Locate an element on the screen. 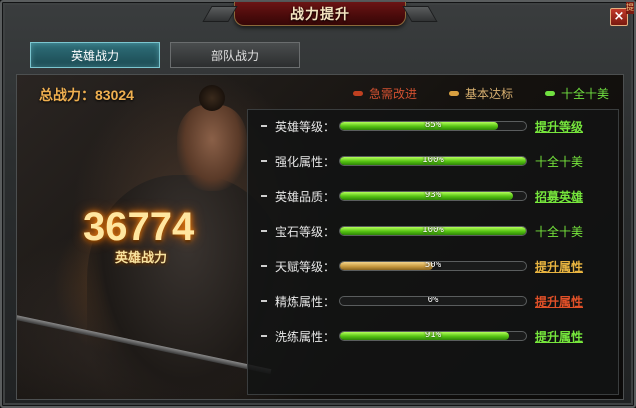 This screenshot has width=636, height=408. stat-row: 精炼属性： 0% 提升属性 is located at coordinates (434, 301).